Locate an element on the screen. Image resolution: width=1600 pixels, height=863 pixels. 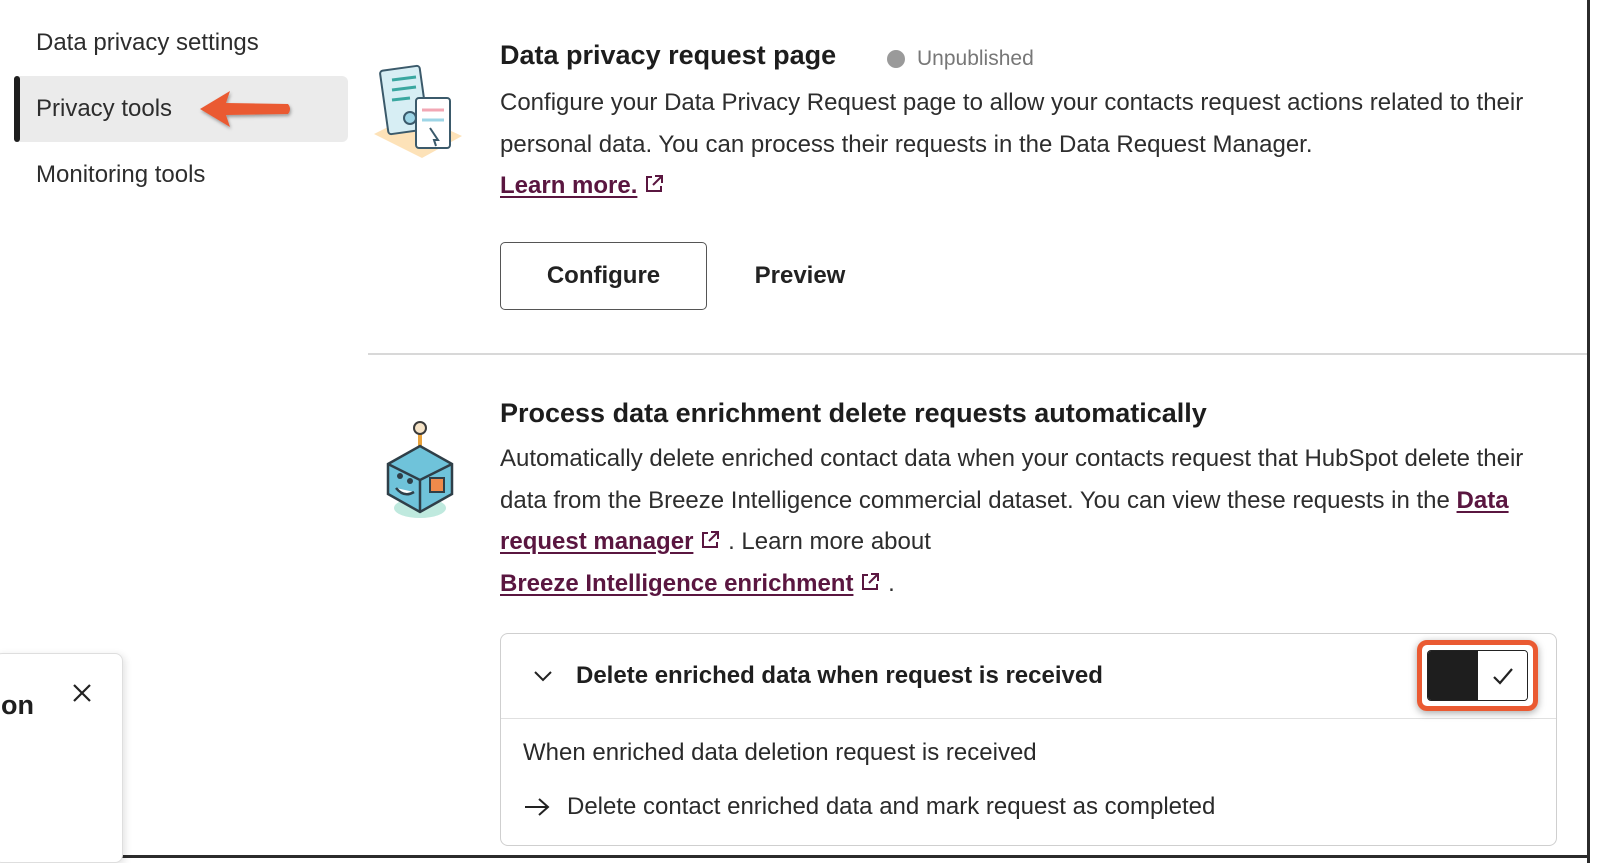
section-divider is located at coordinates (977, 354).